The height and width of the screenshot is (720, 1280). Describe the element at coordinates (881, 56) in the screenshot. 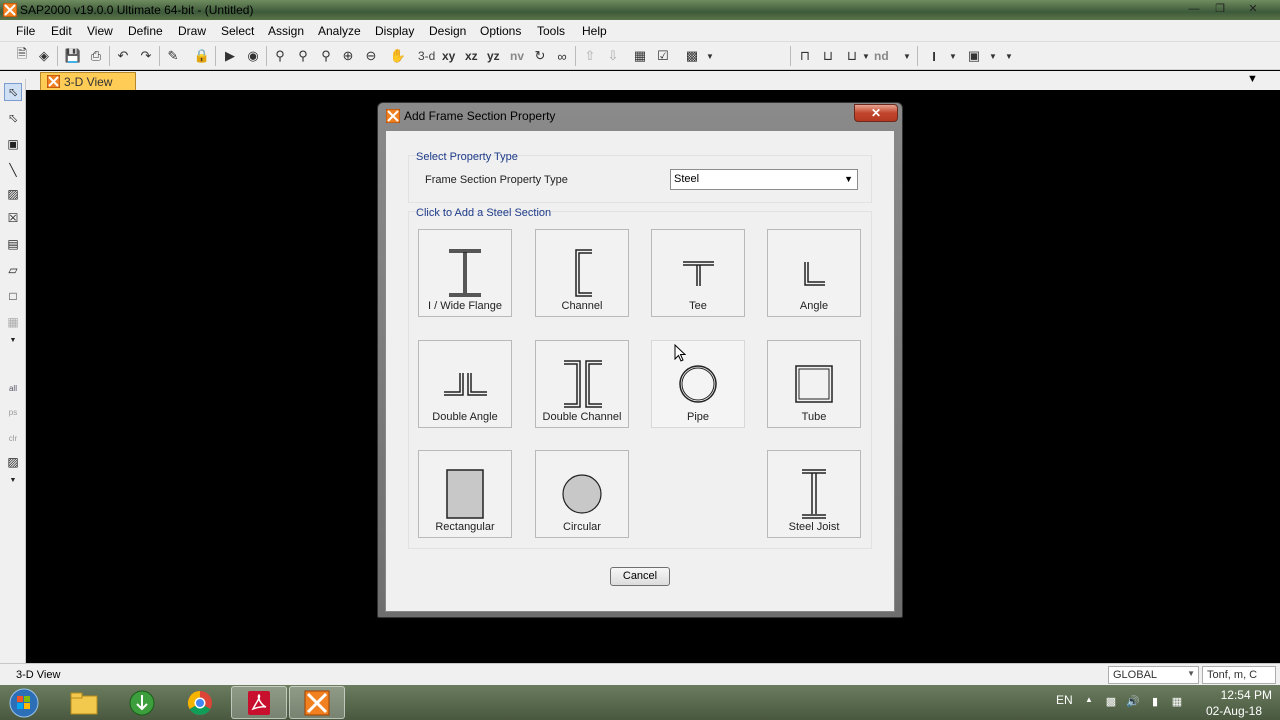

I see `nd-button: nd` at that location.